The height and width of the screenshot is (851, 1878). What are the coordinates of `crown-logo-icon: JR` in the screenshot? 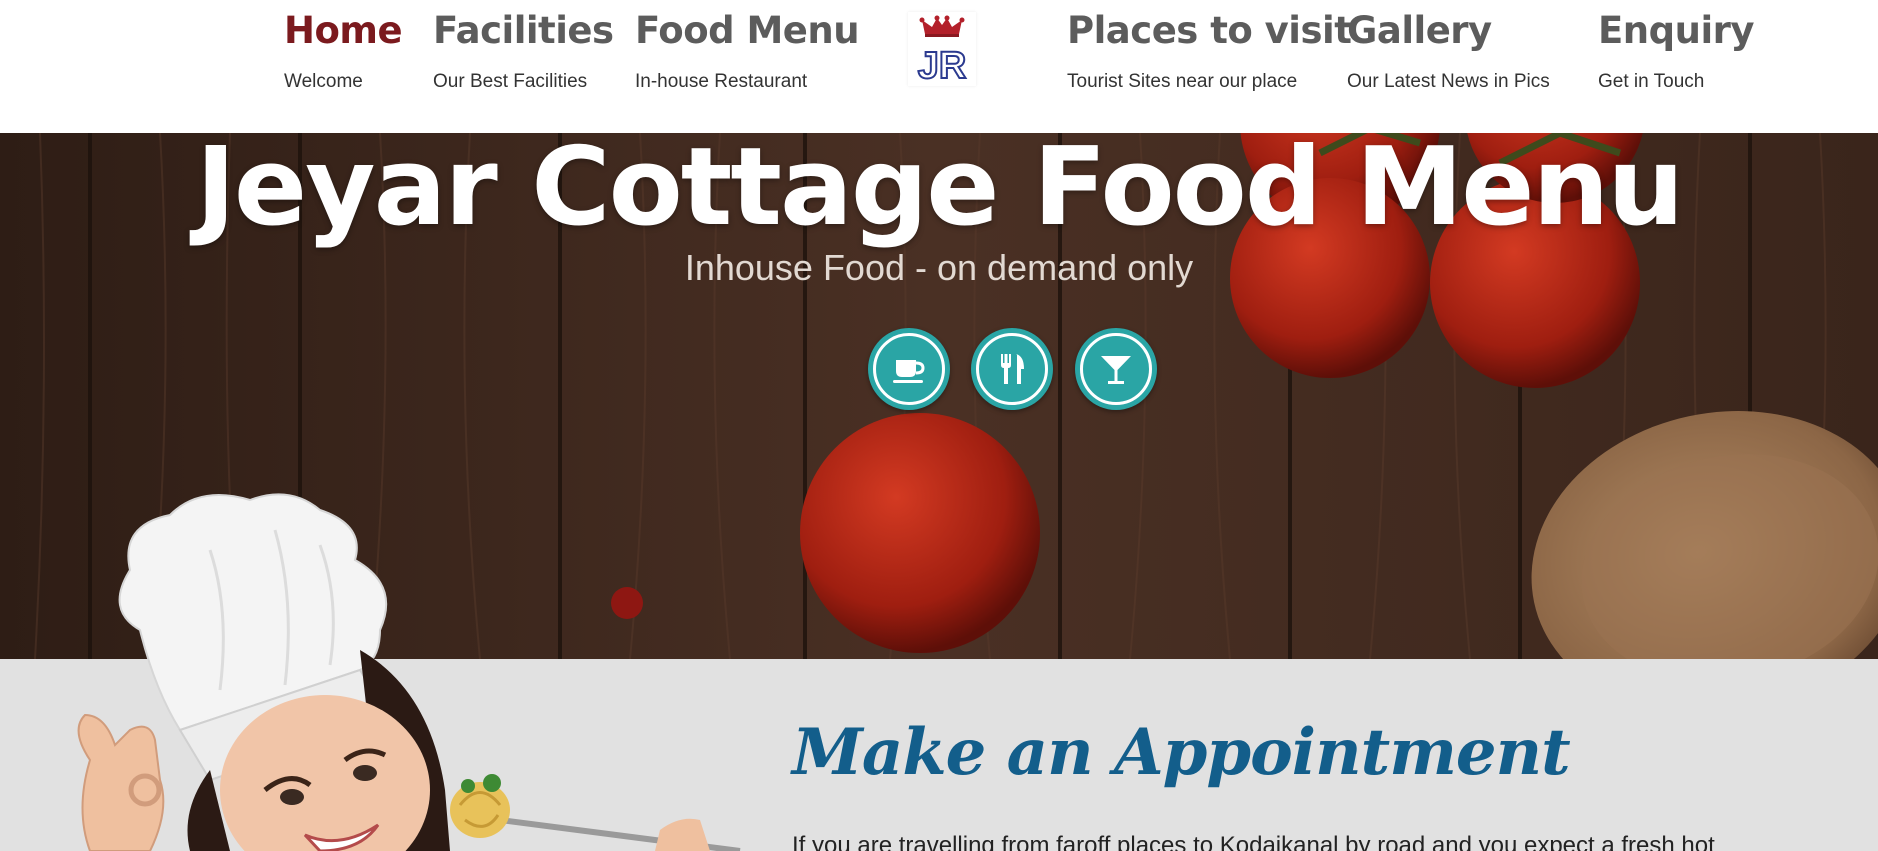 It's located at (942, 51).